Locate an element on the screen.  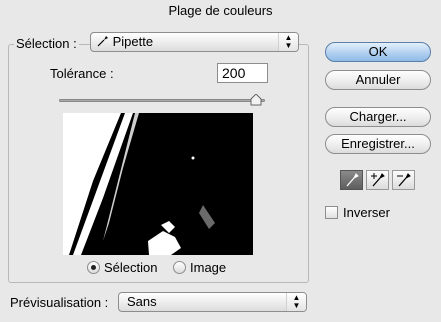
ok-button: OK is located at coordinates (378, 52).